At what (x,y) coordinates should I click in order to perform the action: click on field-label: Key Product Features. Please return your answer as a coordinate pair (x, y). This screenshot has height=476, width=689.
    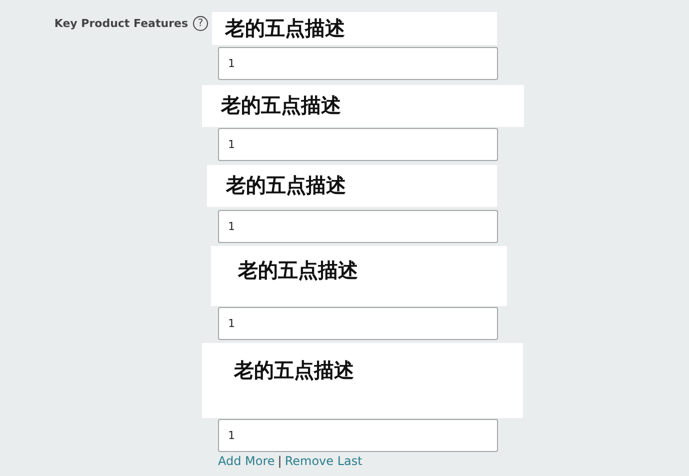
    Looking at the image, I should click on (121, 24).